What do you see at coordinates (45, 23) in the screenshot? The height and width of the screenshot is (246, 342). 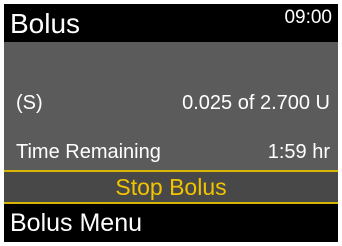 I see `screen-title: Bolus` at bounding box center [45, 23].